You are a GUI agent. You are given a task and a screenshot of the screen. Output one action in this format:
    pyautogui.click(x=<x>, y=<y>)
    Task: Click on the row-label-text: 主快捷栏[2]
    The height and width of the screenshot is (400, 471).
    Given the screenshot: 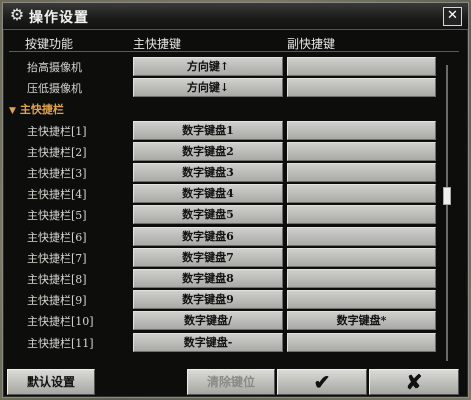 What is the action you would take?
    pyautogui.click(x=57, y=152)
    